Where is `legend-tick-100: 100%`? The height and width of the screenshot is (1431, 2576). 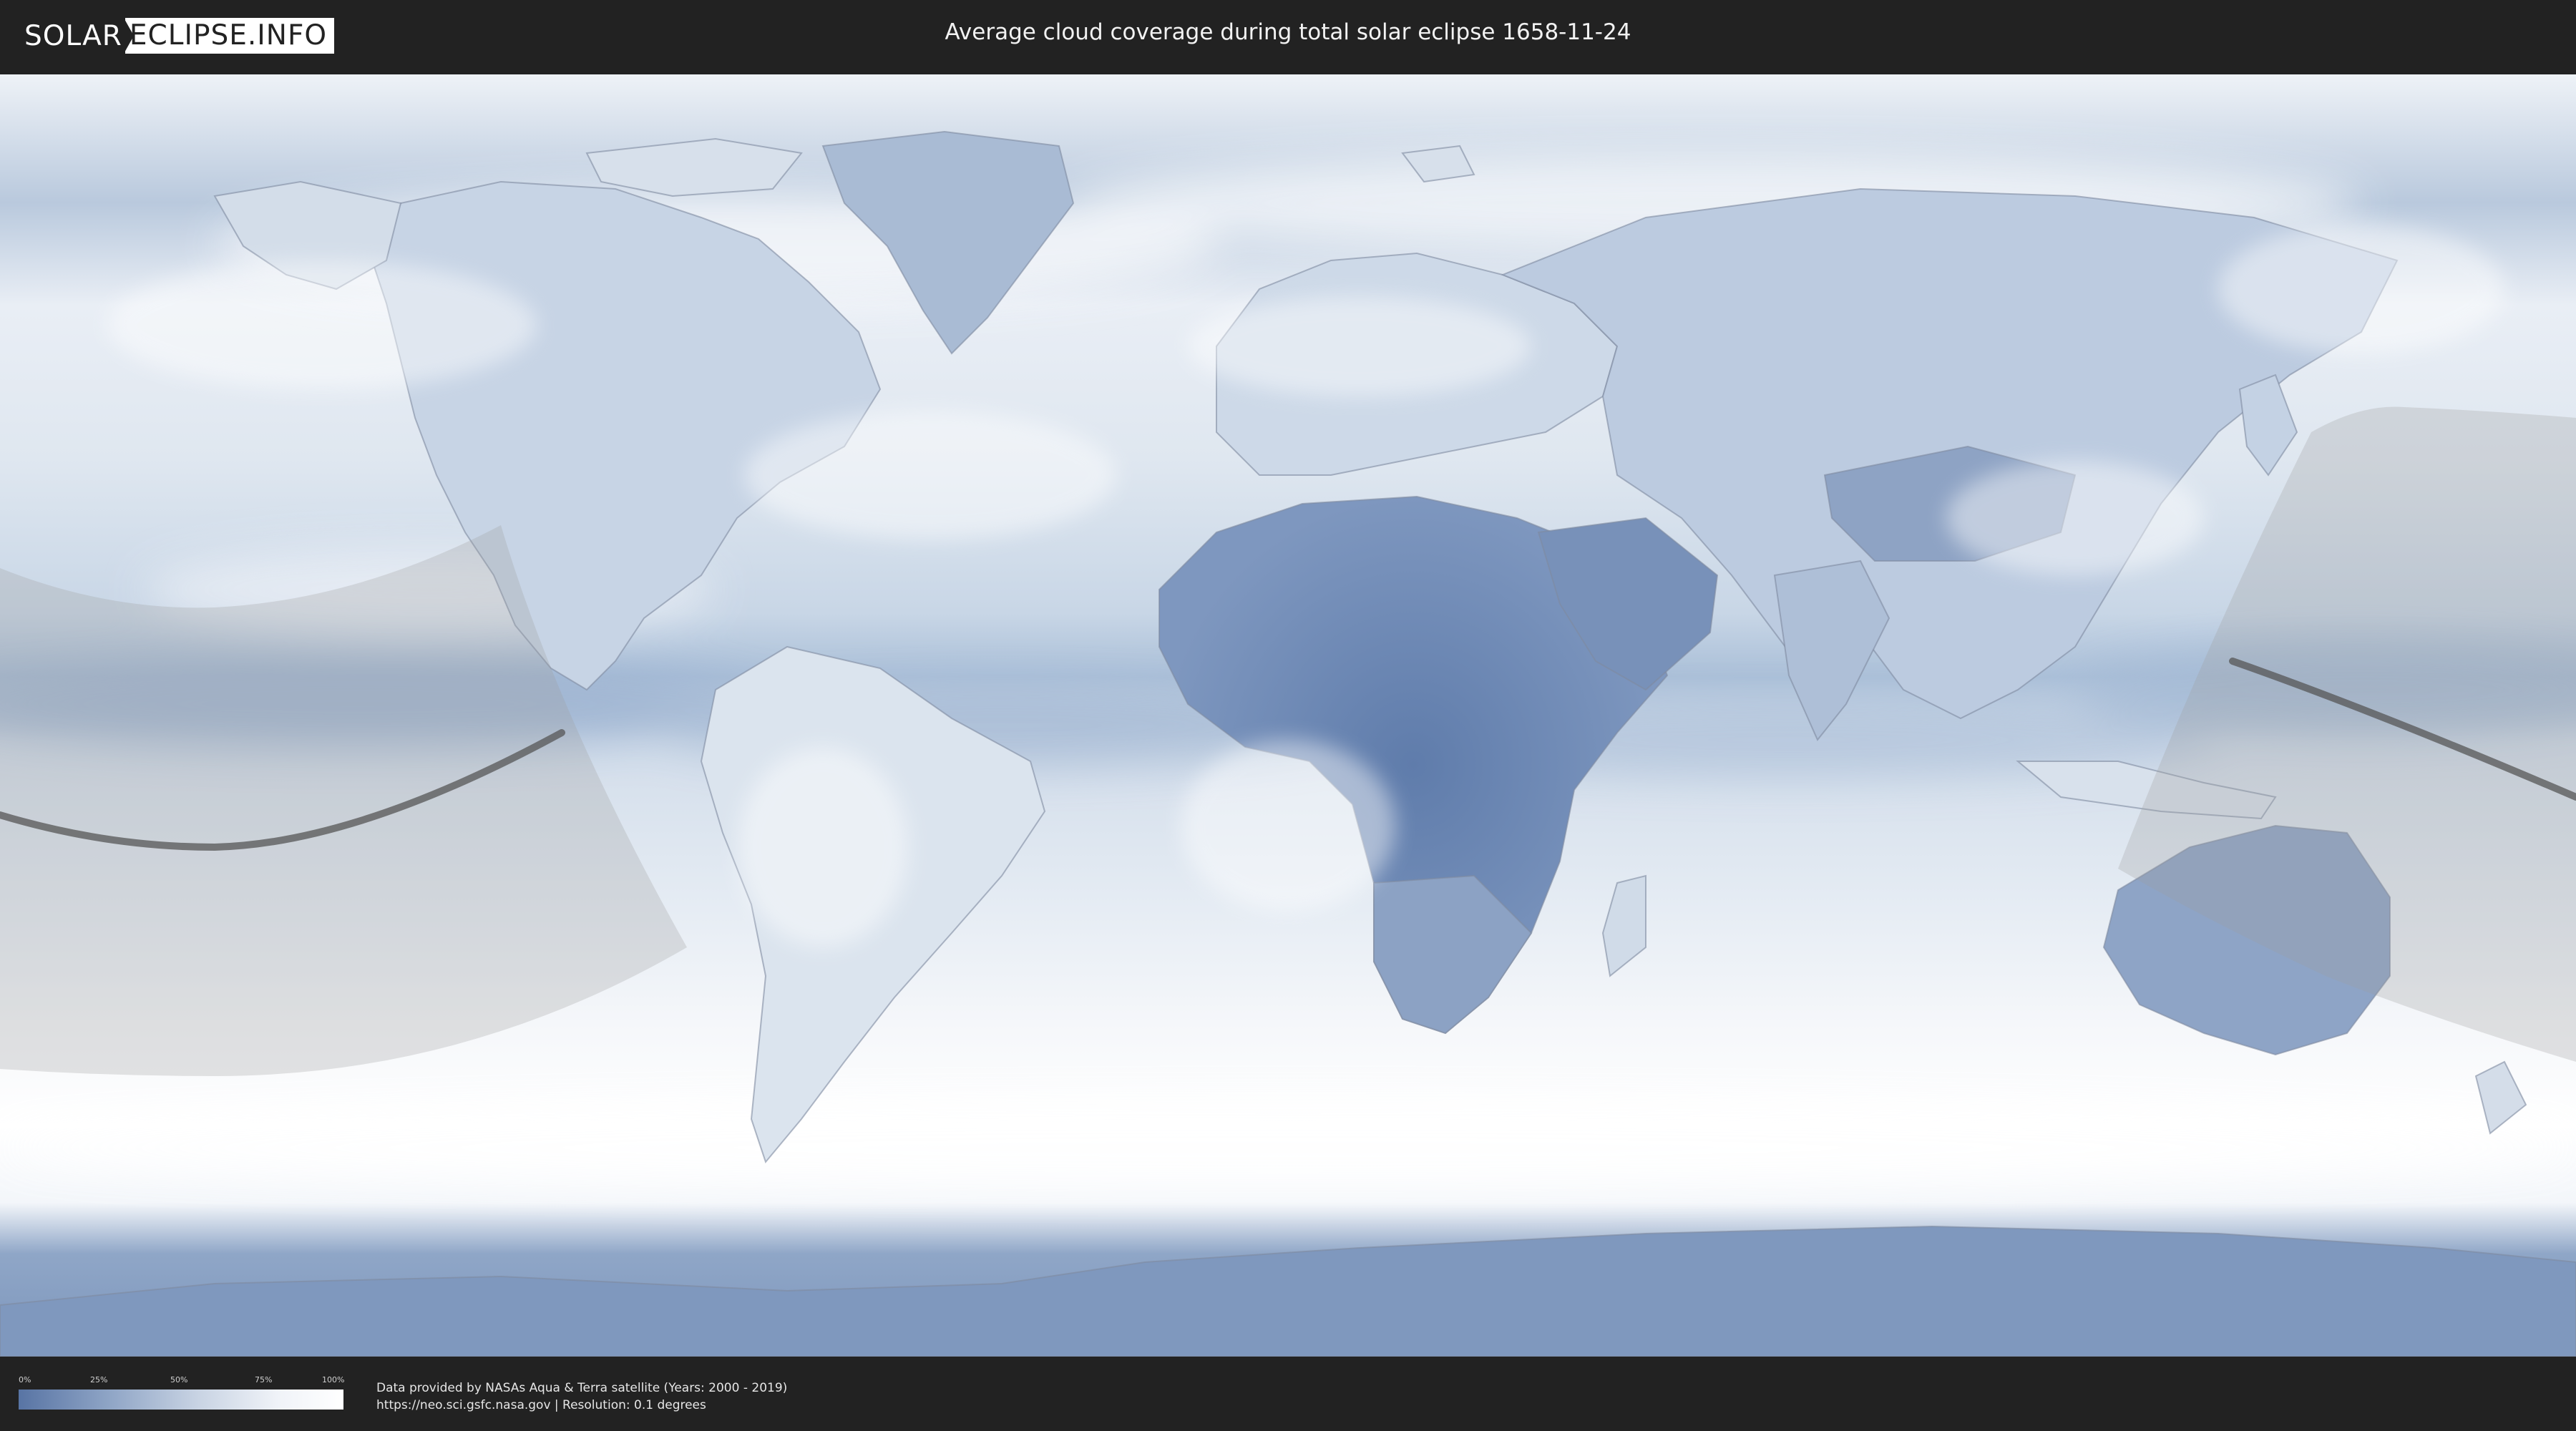
legend-tick-100: 100% is located at coordinates (333, 1379).